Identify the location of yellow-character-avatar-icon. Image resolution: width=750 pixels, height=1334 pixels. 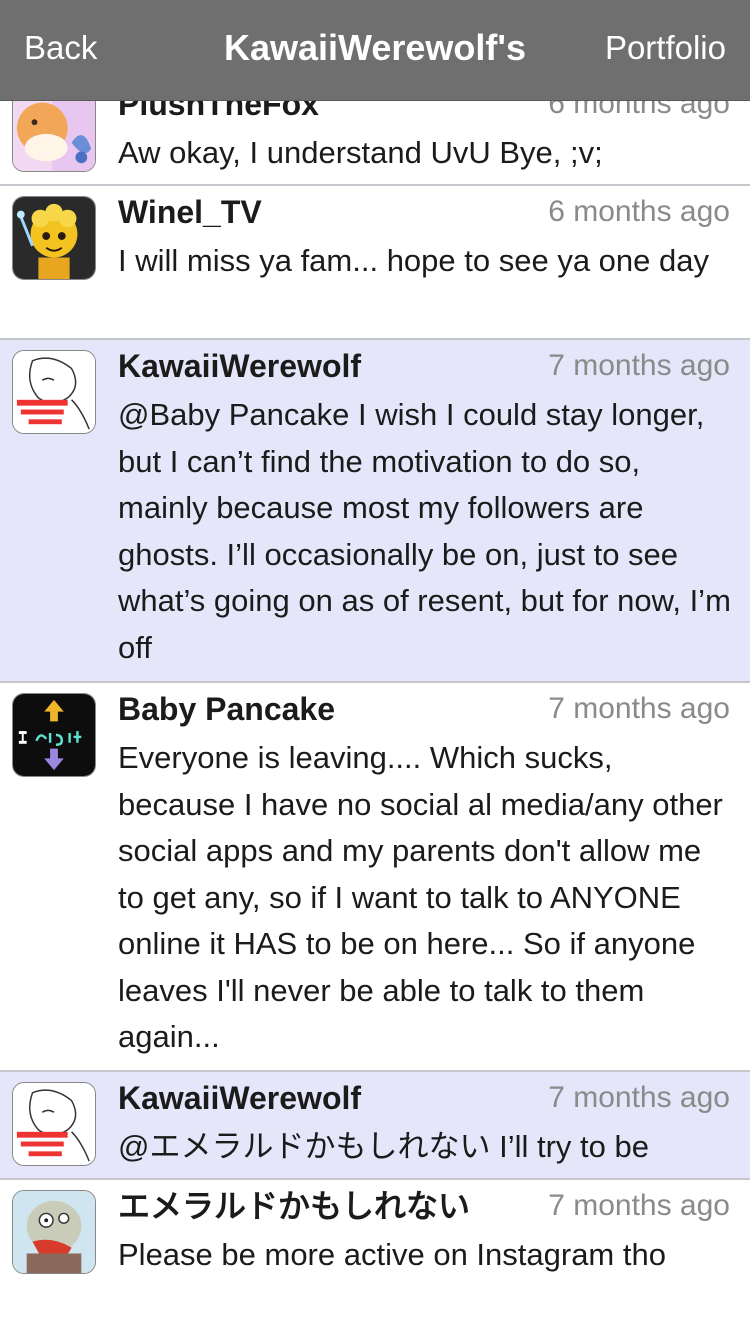
(54, 238).